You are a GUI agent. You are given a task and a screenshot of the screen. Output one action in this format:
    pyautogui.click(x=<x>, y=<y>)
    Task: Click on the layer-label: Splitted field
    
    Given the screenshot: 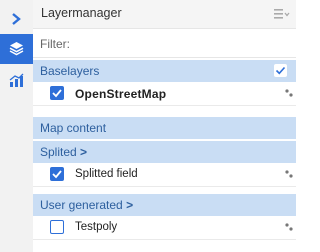 What is the action you would take?
    pyautogui.click(x=106, y=174)
    